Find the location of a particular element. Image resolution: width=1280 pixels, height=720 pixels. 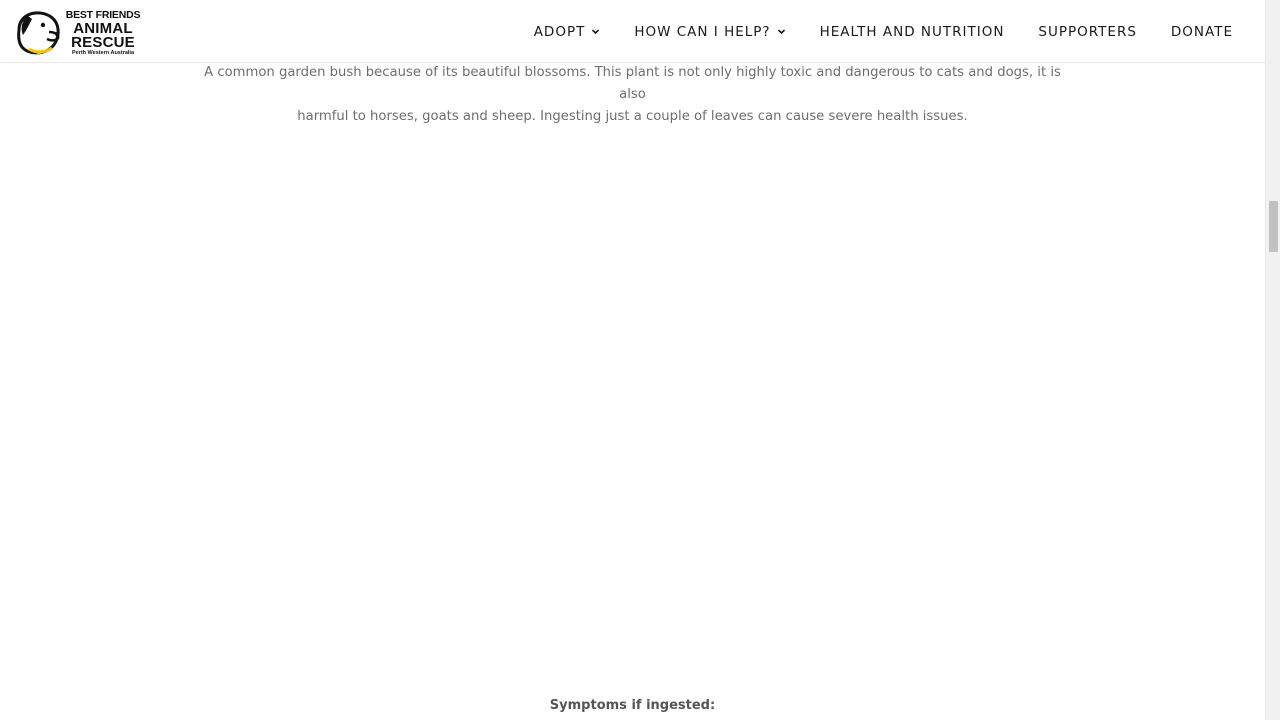

scrollbar-thumb is located at coordinates (1273, 226).